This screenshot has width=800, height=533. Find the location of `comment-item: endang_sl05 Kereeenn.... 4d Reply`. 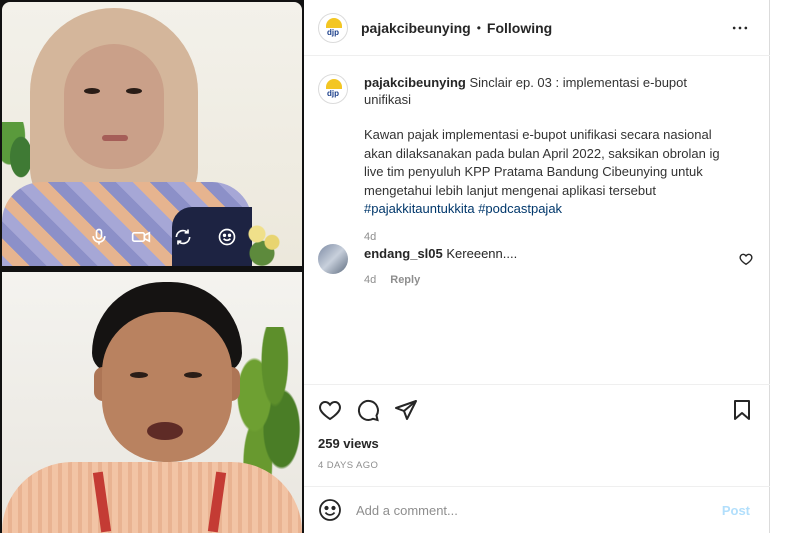

comment-item: endang_sl05 Kereeenn.... 4d Reply is located at coordinates (538, 265).